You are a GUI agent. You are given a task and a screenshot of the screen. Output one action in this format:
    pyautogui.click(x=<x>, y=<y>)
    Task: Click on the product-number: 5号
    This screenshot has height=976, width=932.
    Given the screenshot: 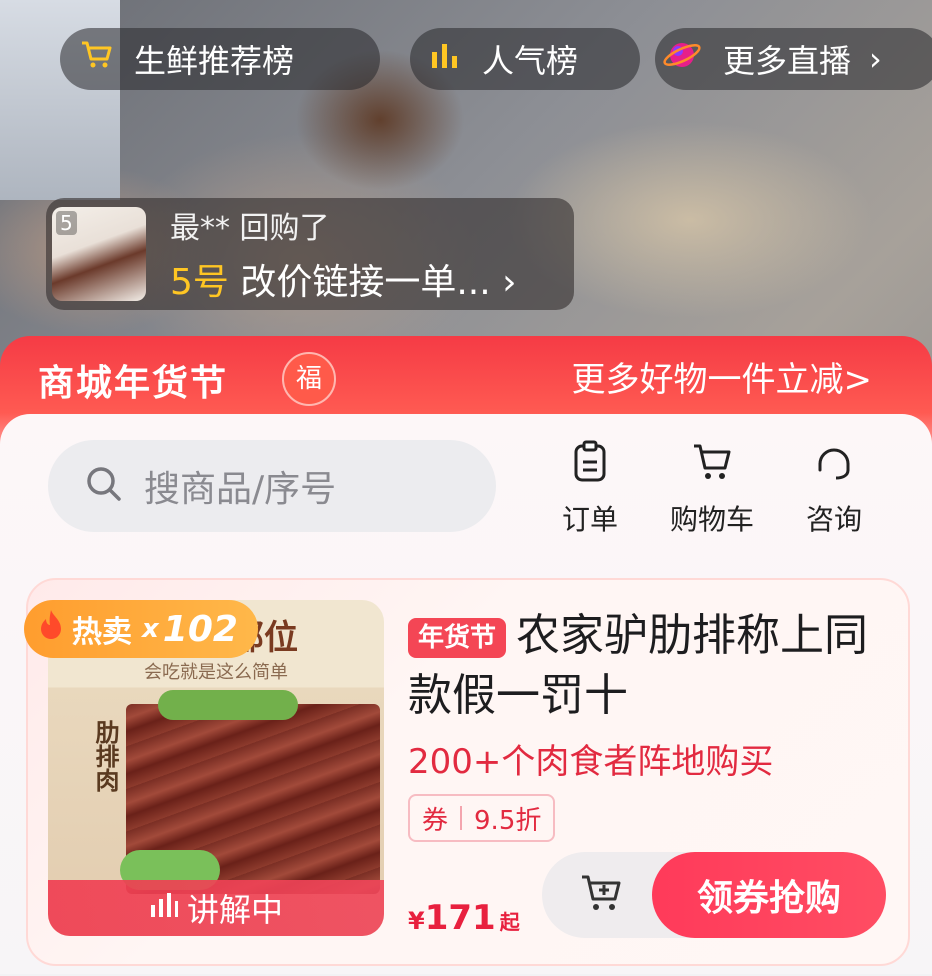 What is the action you would take?
    pyautogui.click(x=199, y=282)
    